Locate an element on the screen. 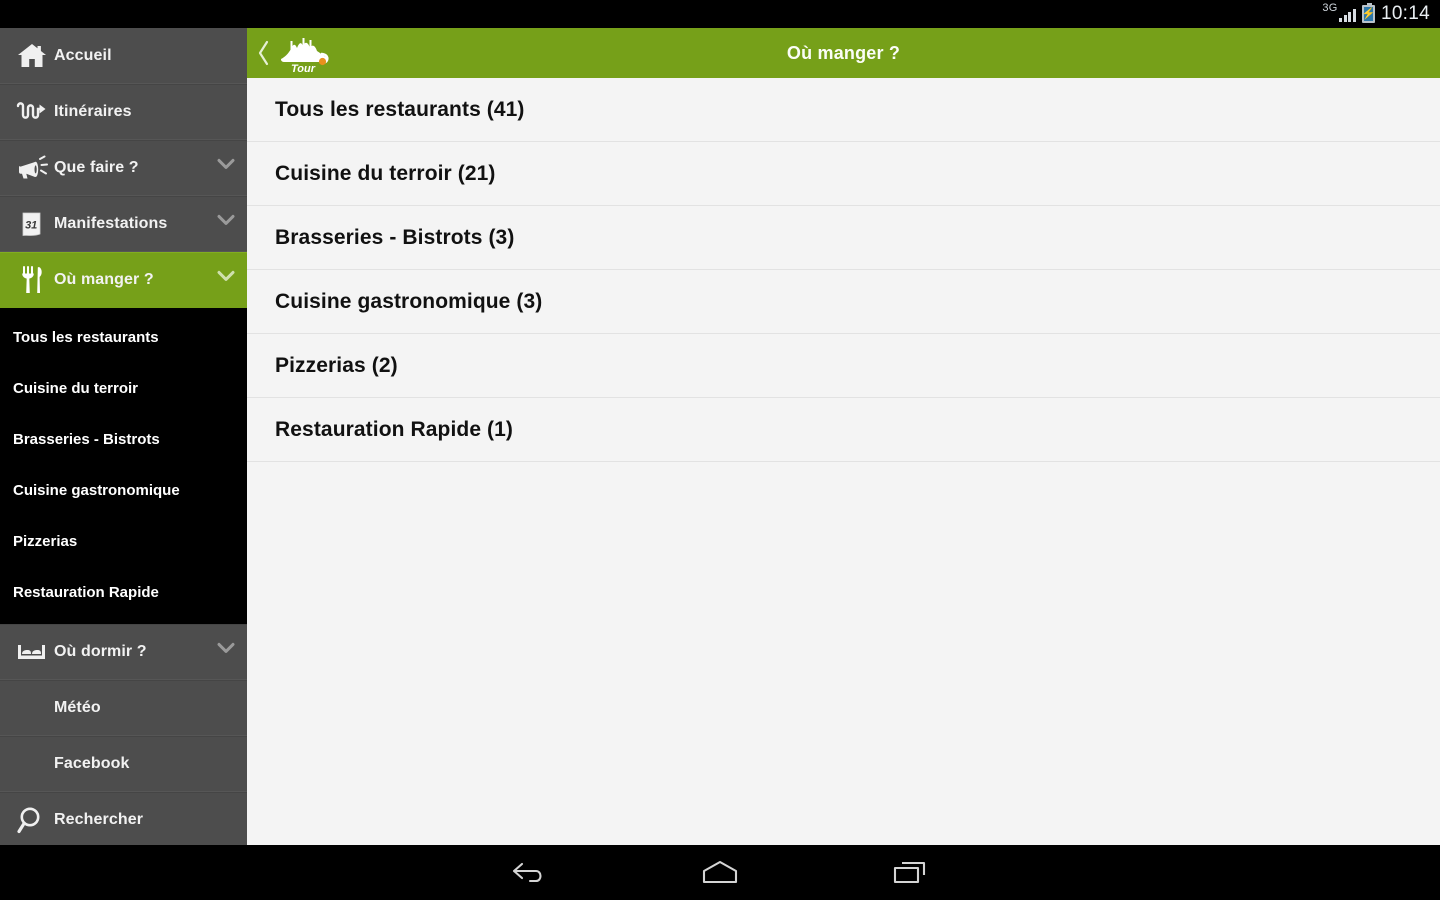 The image size is (1440, 900). list-item: Pizzerias (2) is located at coordinates (843, 366).